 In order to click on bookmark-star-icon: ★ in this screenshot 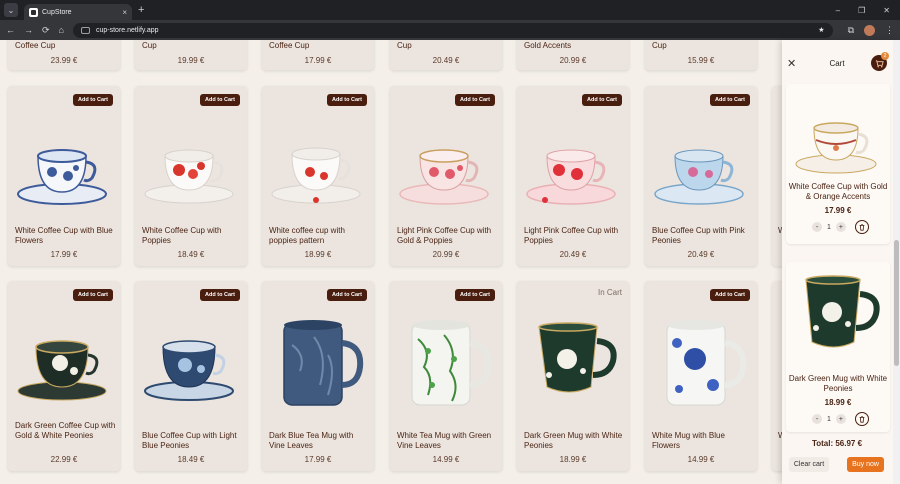, I will do `click(821, 30)`.